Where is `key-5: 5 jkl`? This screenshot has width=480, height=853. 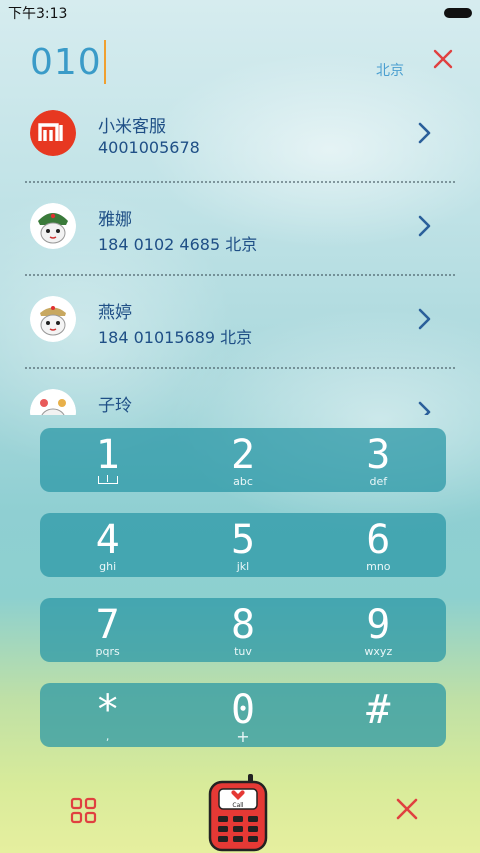
key-5: 5 jkl is located at coordinates (242, 545).